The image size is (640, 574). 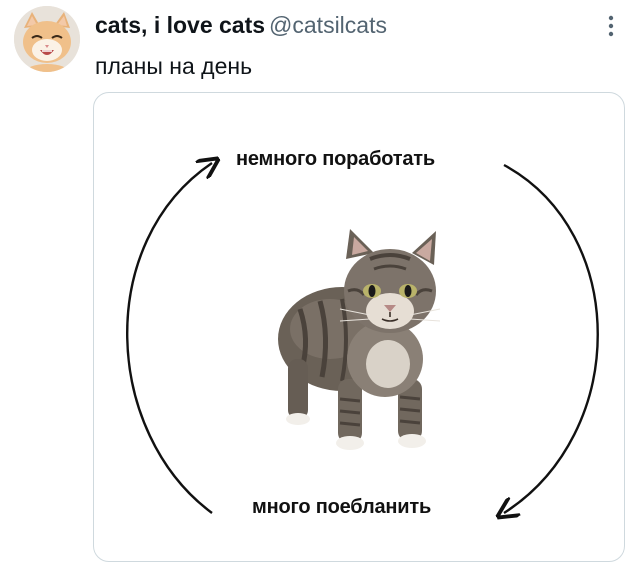 I want to click on cat-avatar-icon, so click(x=47, y=39).